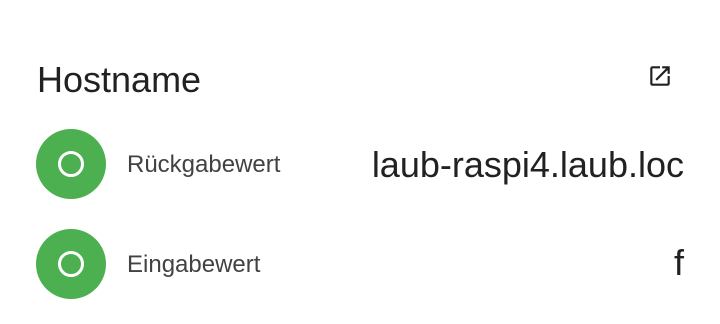 Image resolution: width=720 pixels, height=324 pixels. Describe the element at coordinates (527, 164) in the screenshot. I see `list-item-value: laub-raspi4.laub.loc` at that location.